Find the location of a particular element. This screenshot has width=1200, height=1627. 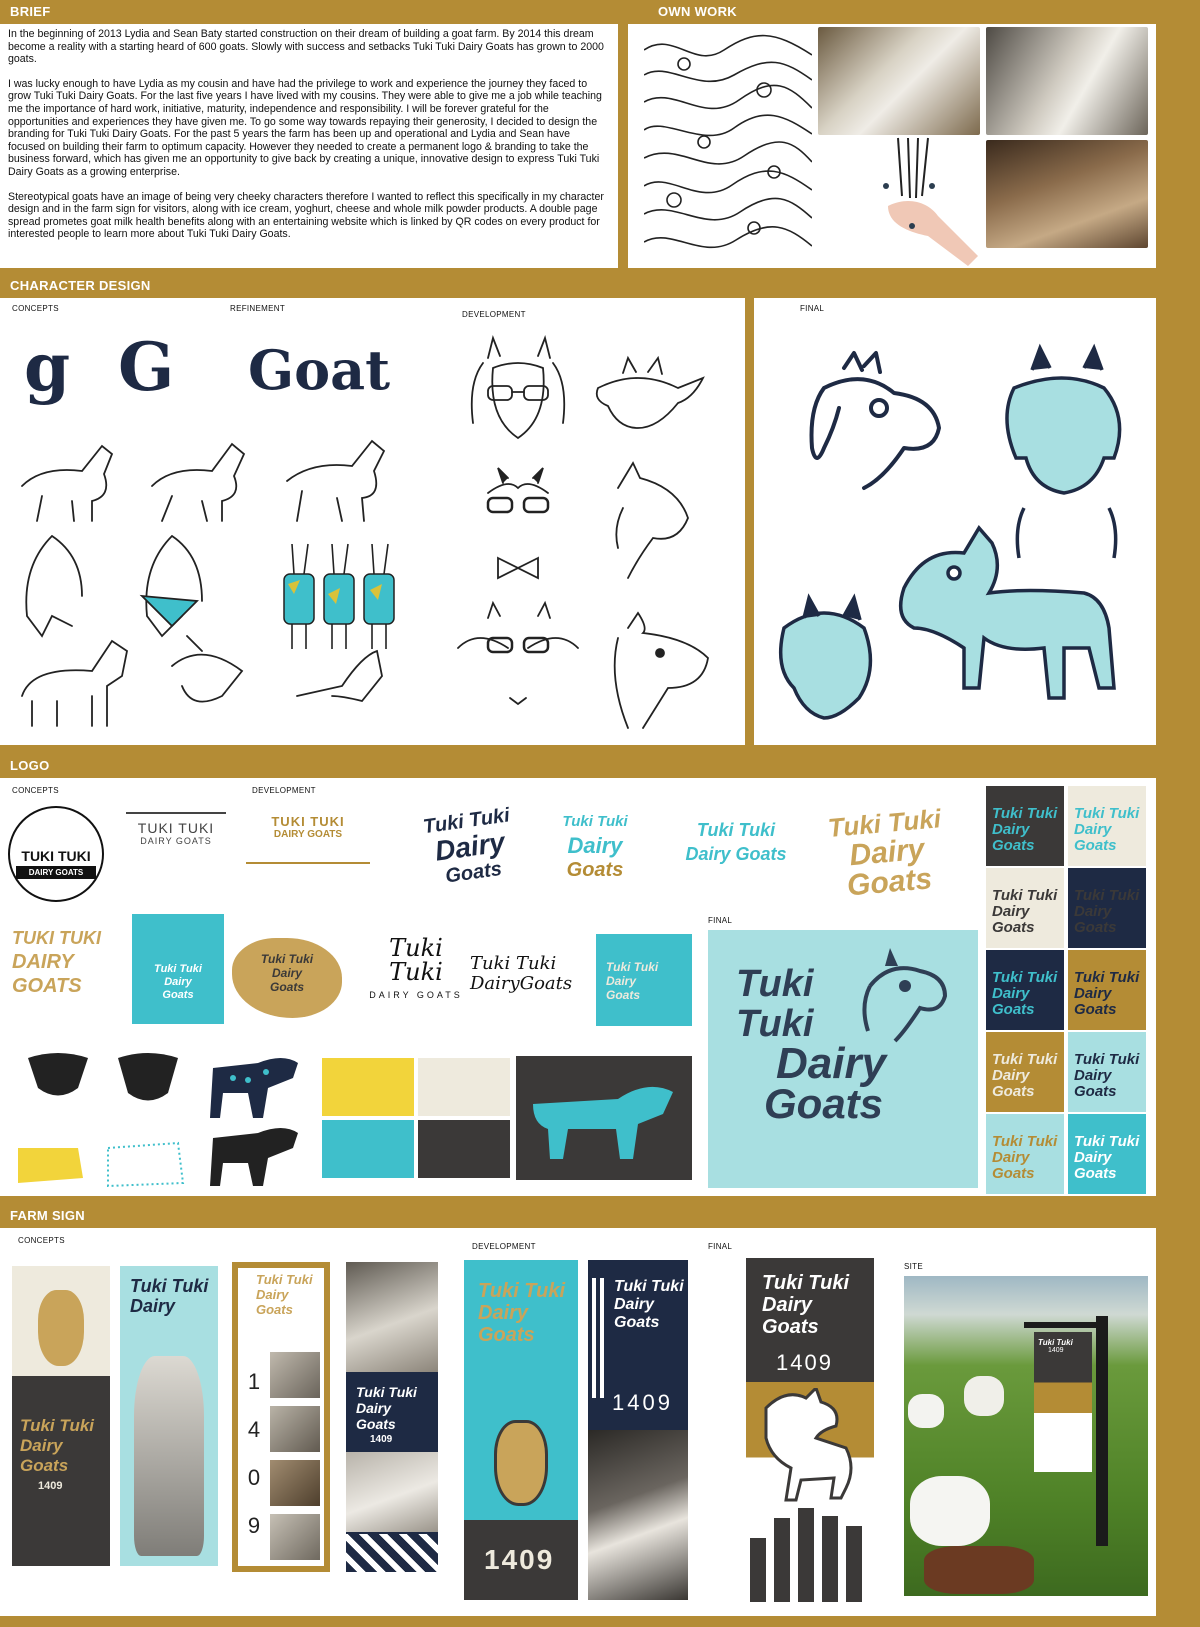

variant-8-line-3: Goats is located at coordinates (1095, 1091).